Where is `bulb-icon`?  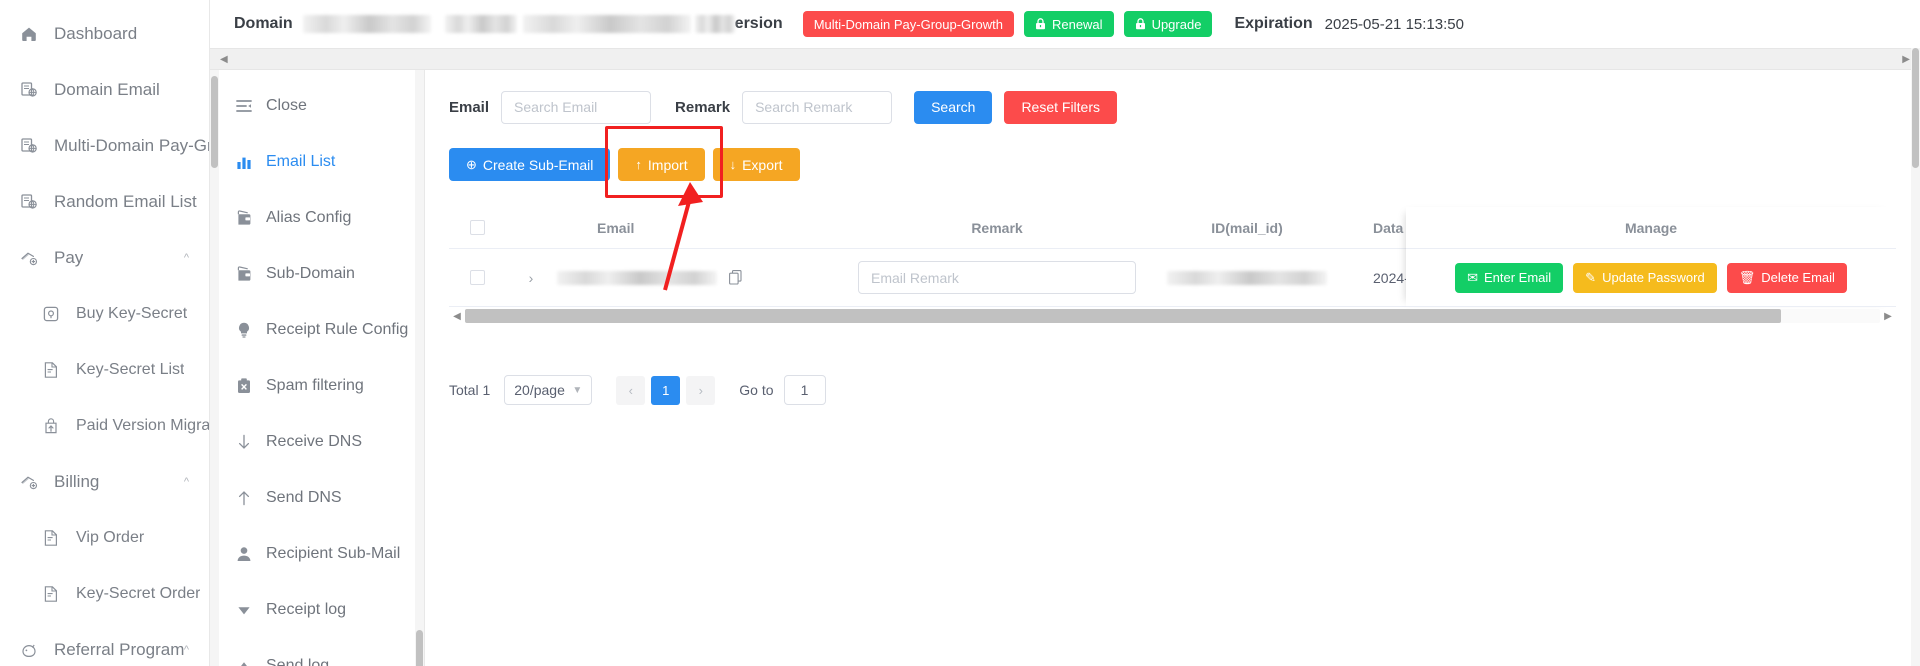 bulb-icon is located at coordinates (244, 330).